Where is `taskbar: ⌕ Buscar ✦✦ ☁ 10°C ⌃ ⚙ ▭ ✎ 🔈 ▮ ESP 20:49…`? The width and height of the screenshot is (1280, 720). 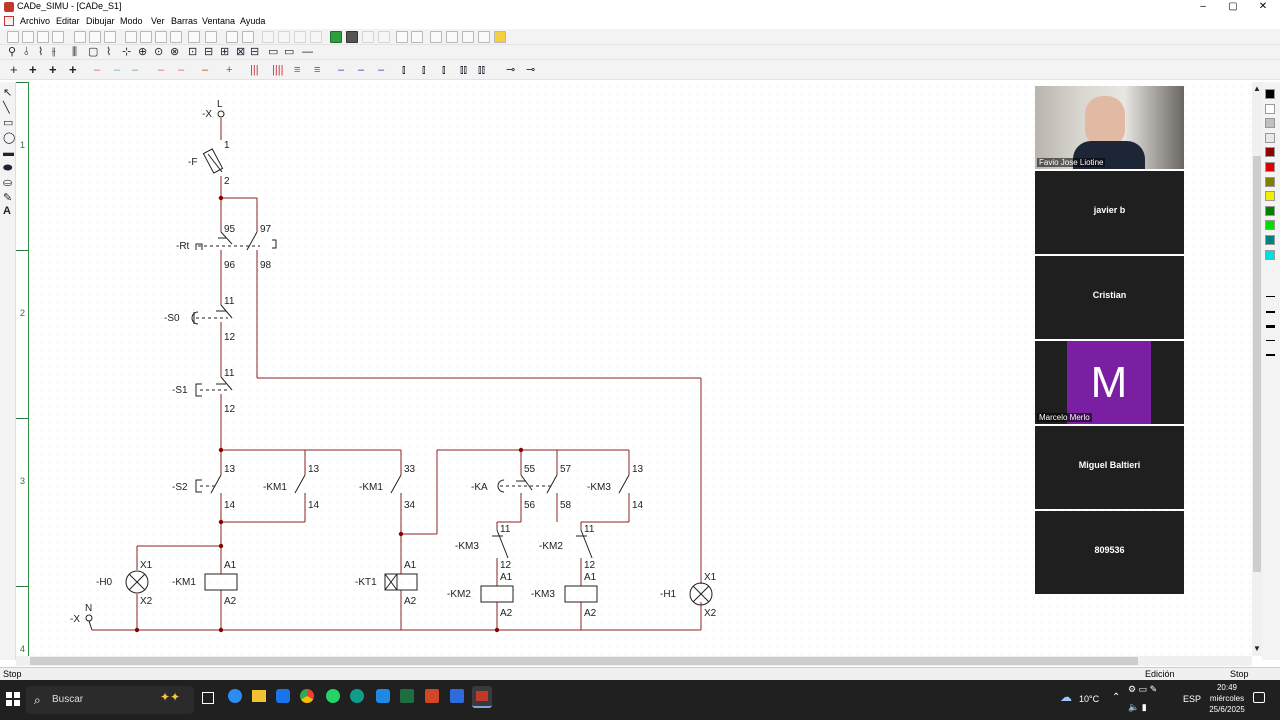
taskbar: ⌕ Buscar ✦✦ ☁ 10°C ⌃ ⚙ ▭ ✎ 🔈 ▮ ESP 20:49… is located at coordinates (640, 700).